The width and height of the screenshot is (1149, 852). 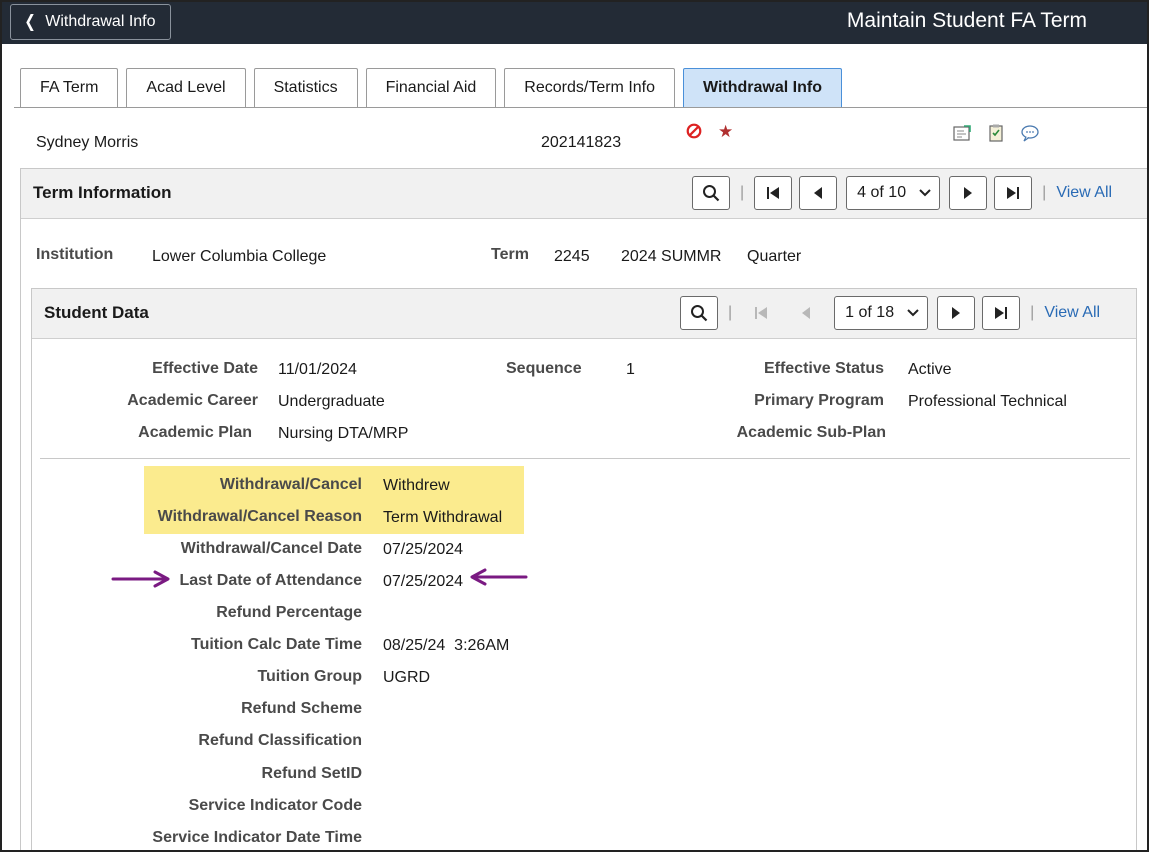 I want to click on last-page-icon, so click(x=1013, y=193).